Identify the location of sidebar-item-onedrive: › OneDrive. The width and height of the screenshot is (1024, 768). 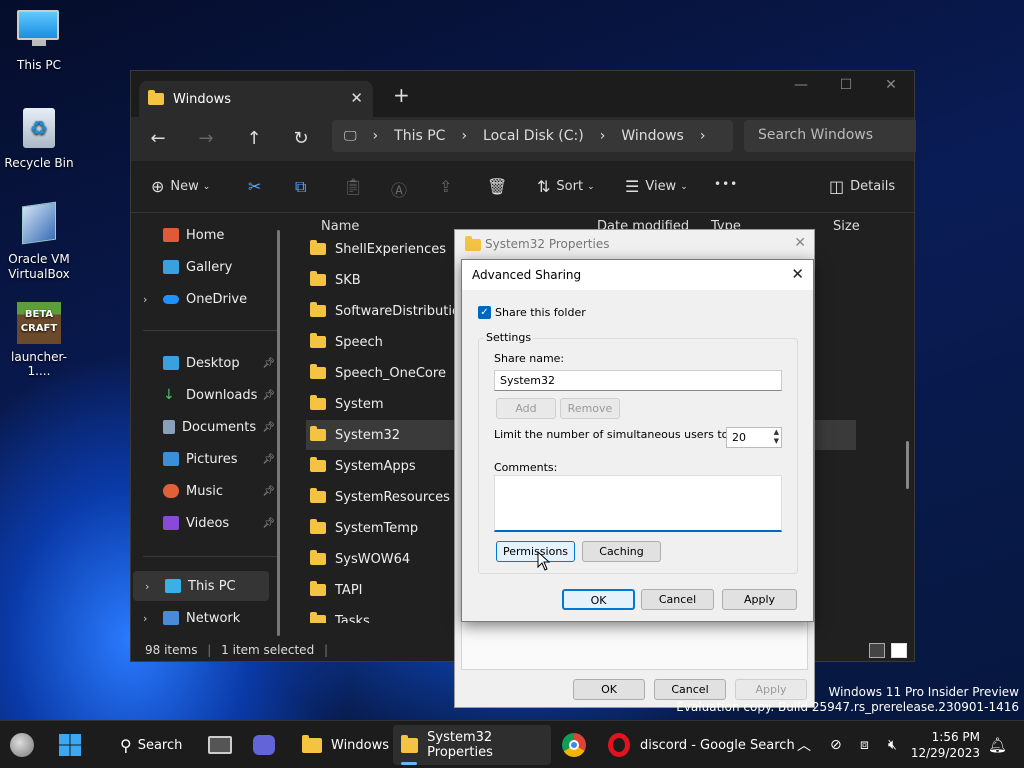
(206, 299).